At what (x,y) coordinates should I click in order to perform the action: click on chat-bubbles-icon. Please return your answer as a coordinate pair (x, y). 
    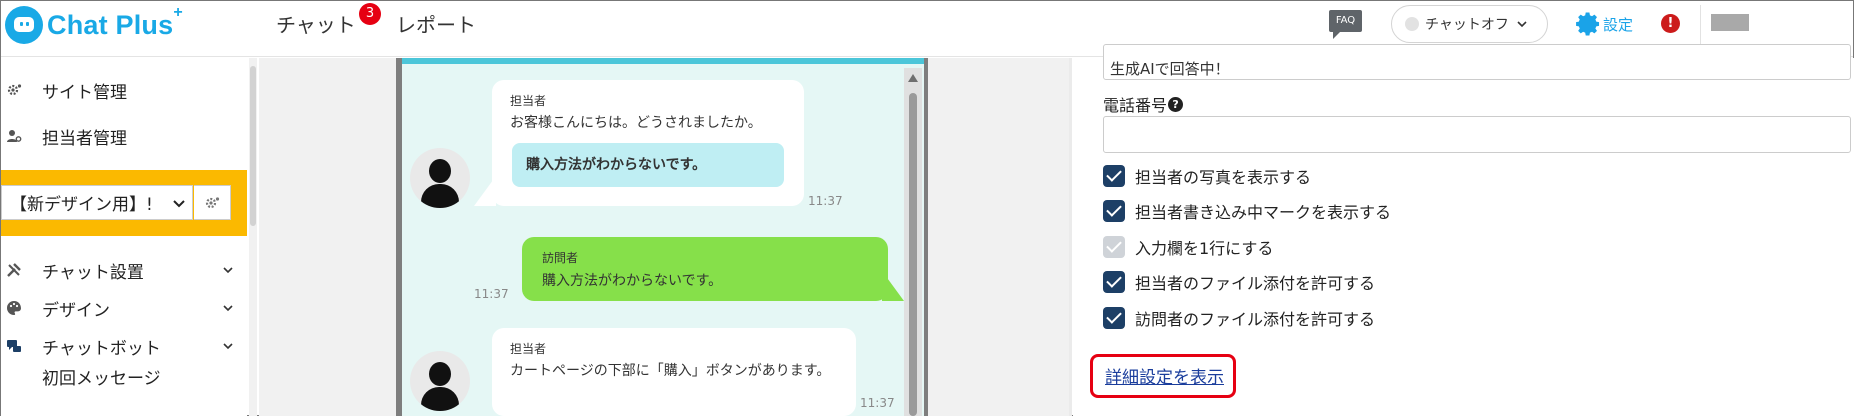
    Looking at the image, I should click on (14, 346).